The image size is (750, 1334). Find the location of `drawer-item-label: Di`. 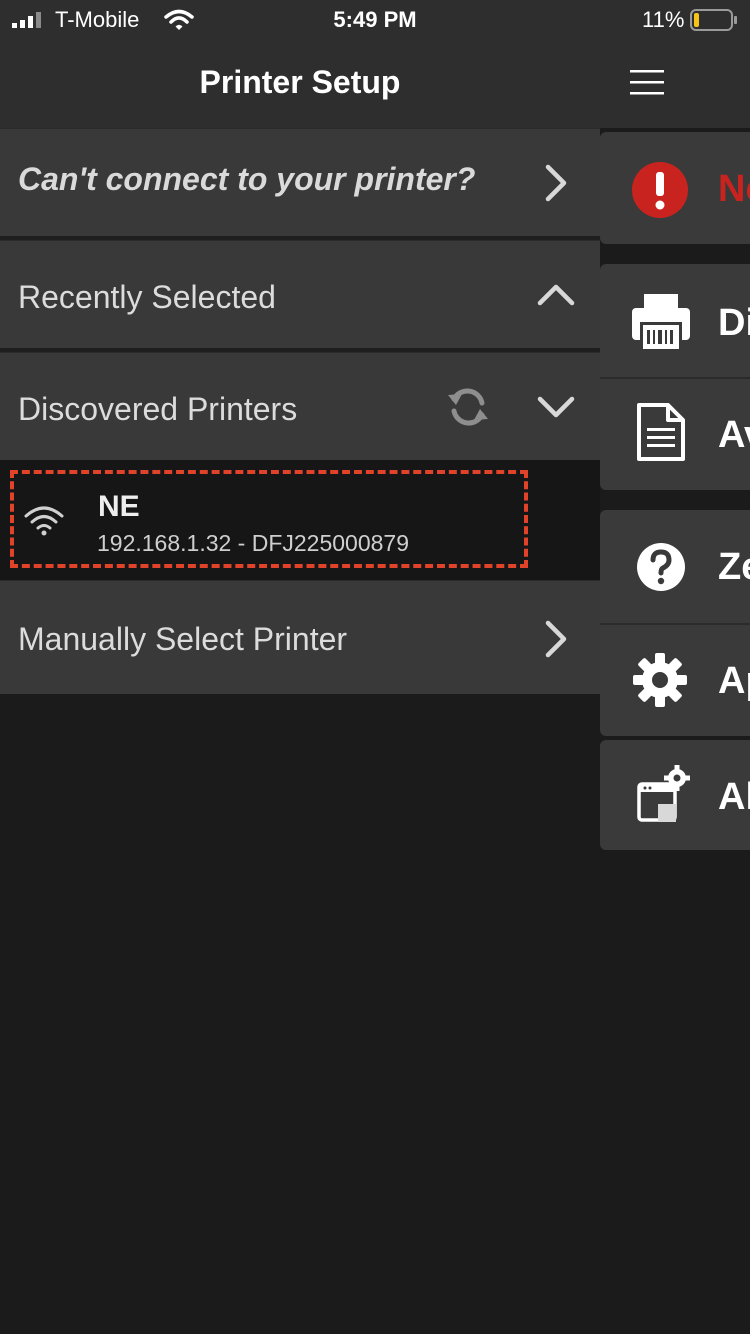

drawer-item-label: Di is located at coordinates (734, 323).